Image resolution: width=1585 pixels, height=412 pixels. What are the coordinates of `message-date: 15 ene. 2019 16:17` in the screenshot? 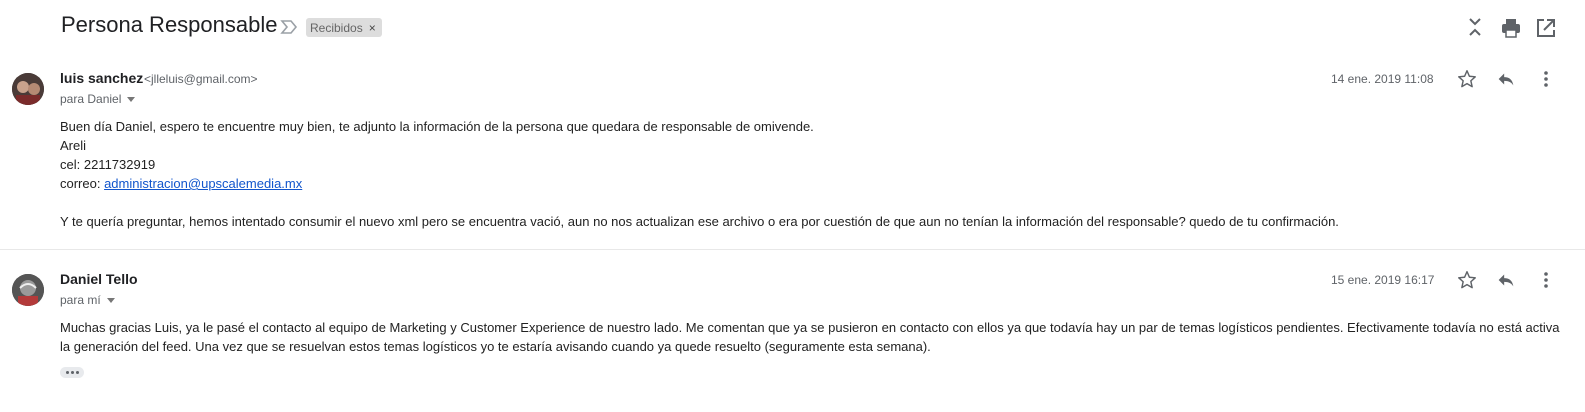 It's located at (1383, 280).